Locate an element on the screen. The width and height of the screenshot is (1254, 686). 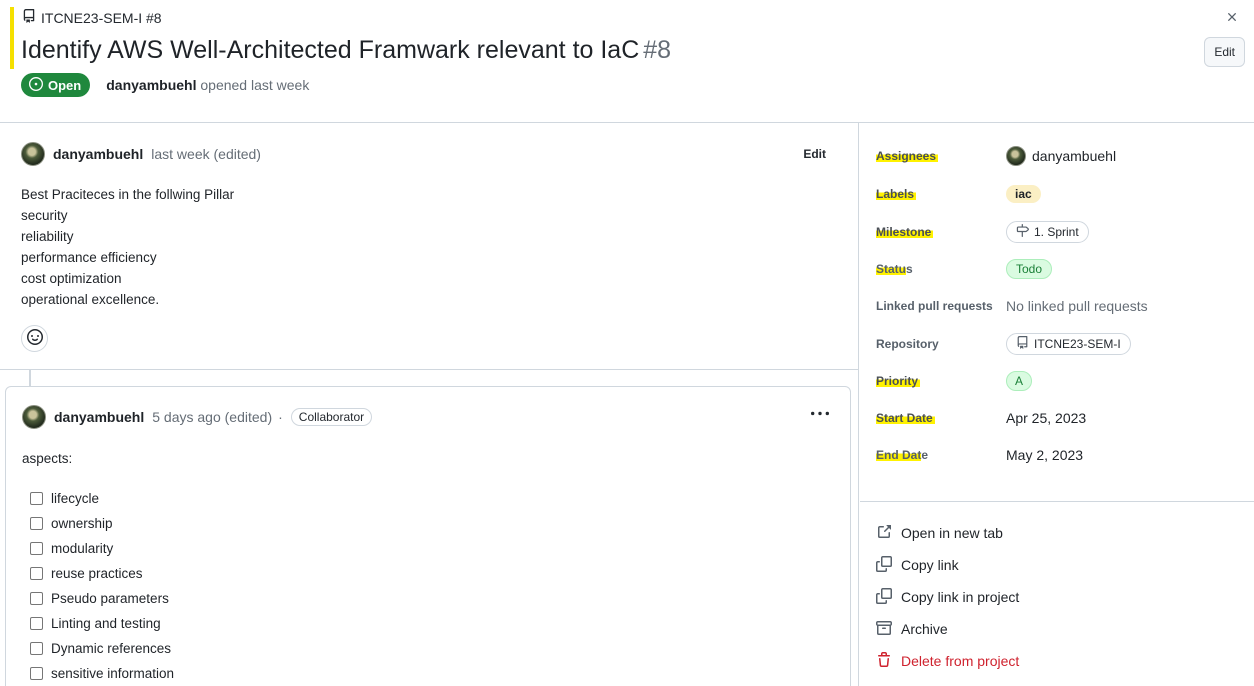
task-label: Linting and testing is located at coordinates (106, 623).